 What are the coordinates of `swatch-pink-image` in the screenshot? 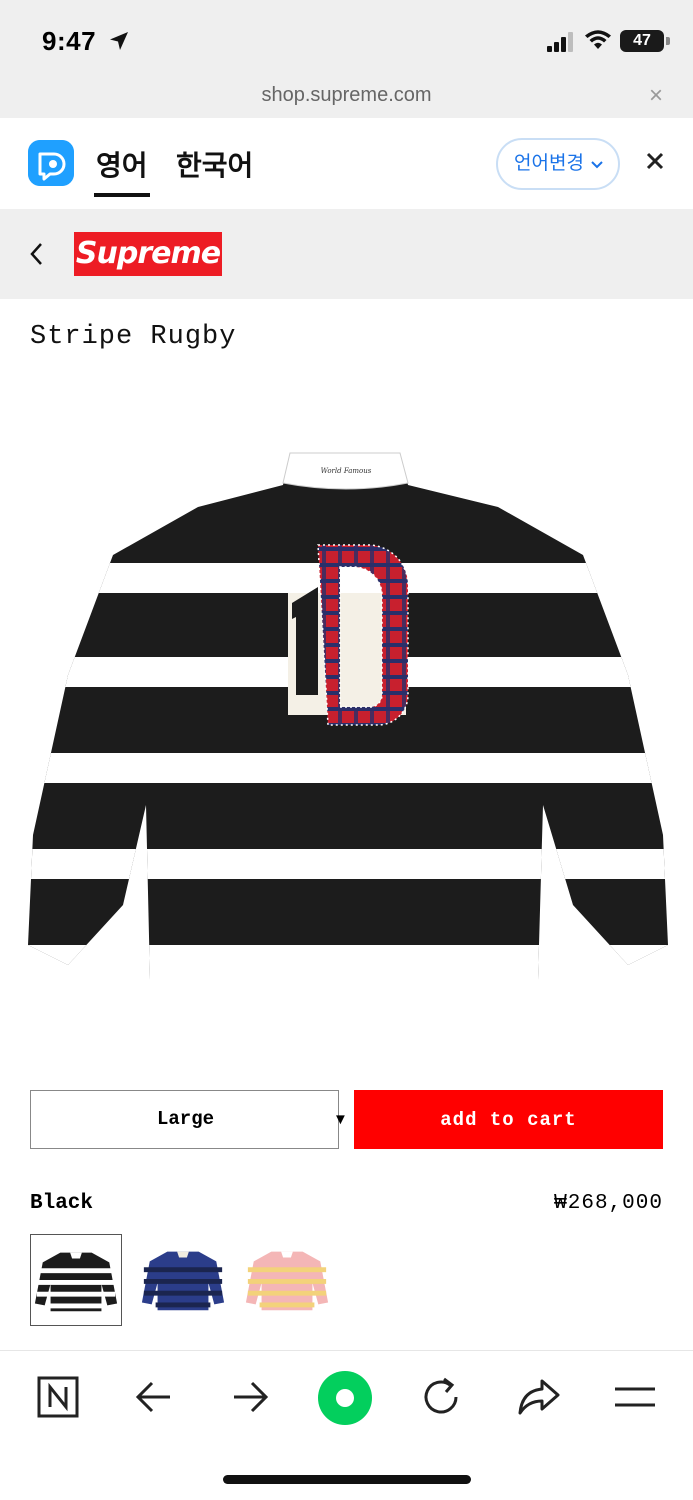 It's located at (287, 1281).